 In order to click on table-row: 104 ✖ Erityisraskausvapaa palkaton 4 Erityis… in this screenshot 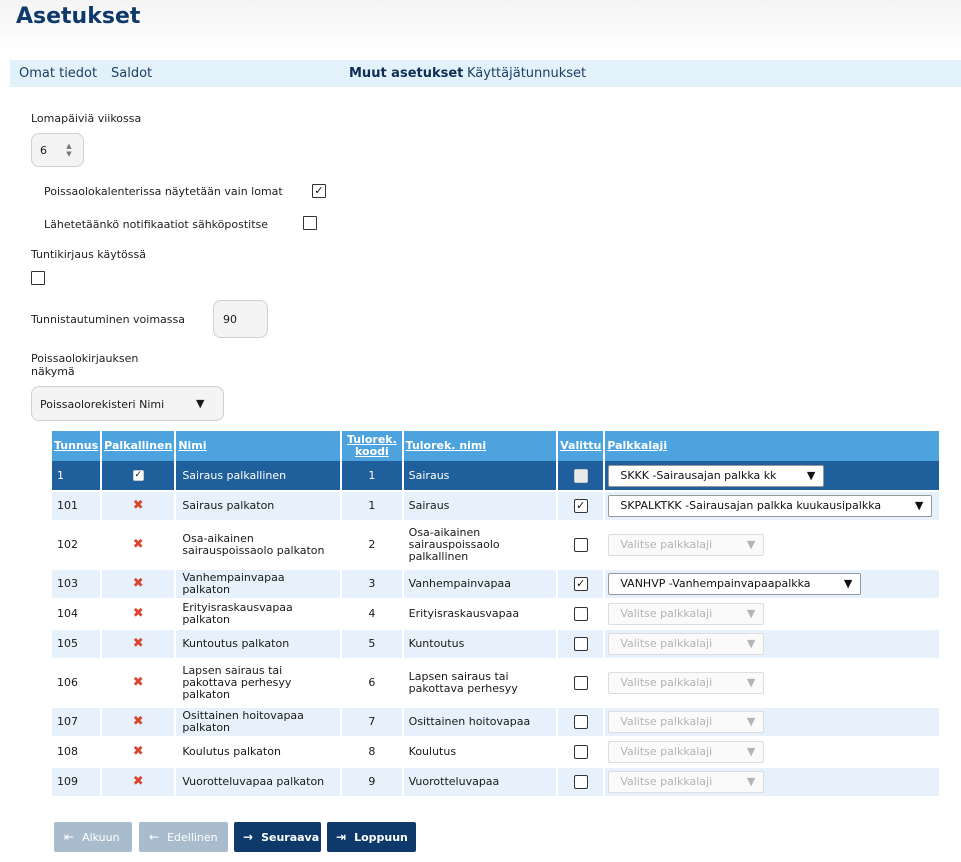, I will do `click(496, 614)`.